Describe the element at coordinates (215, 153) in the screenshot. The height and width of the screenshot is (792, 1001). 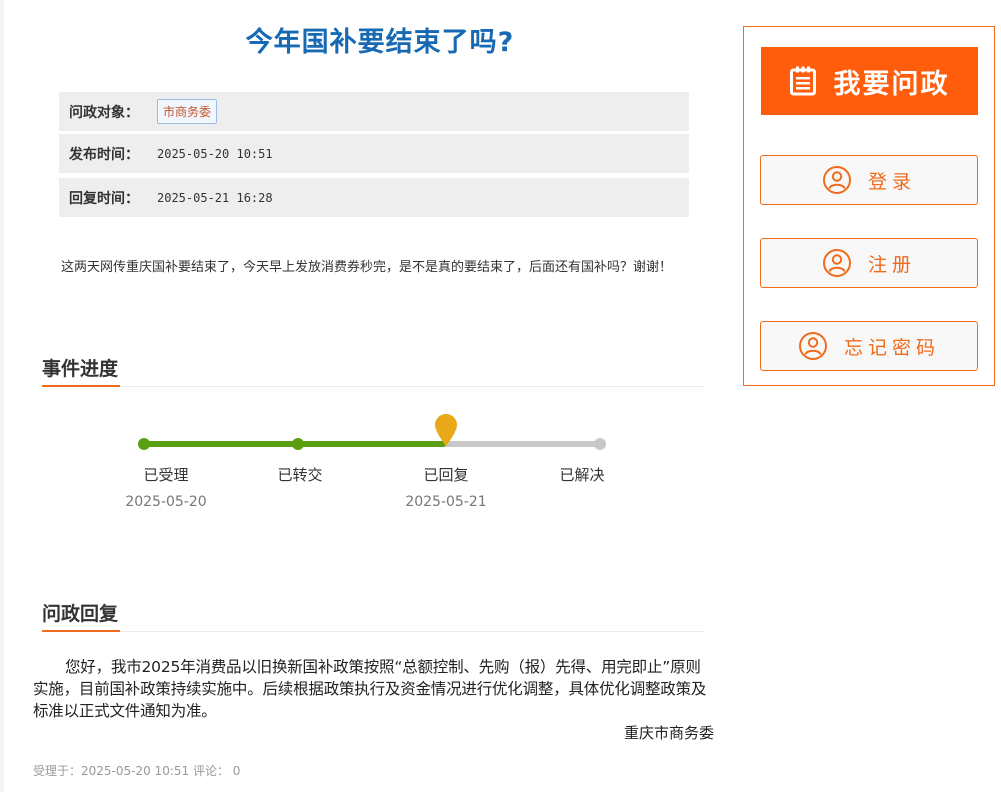
I see `published-time: 2025-05-20 10:51` at that location.